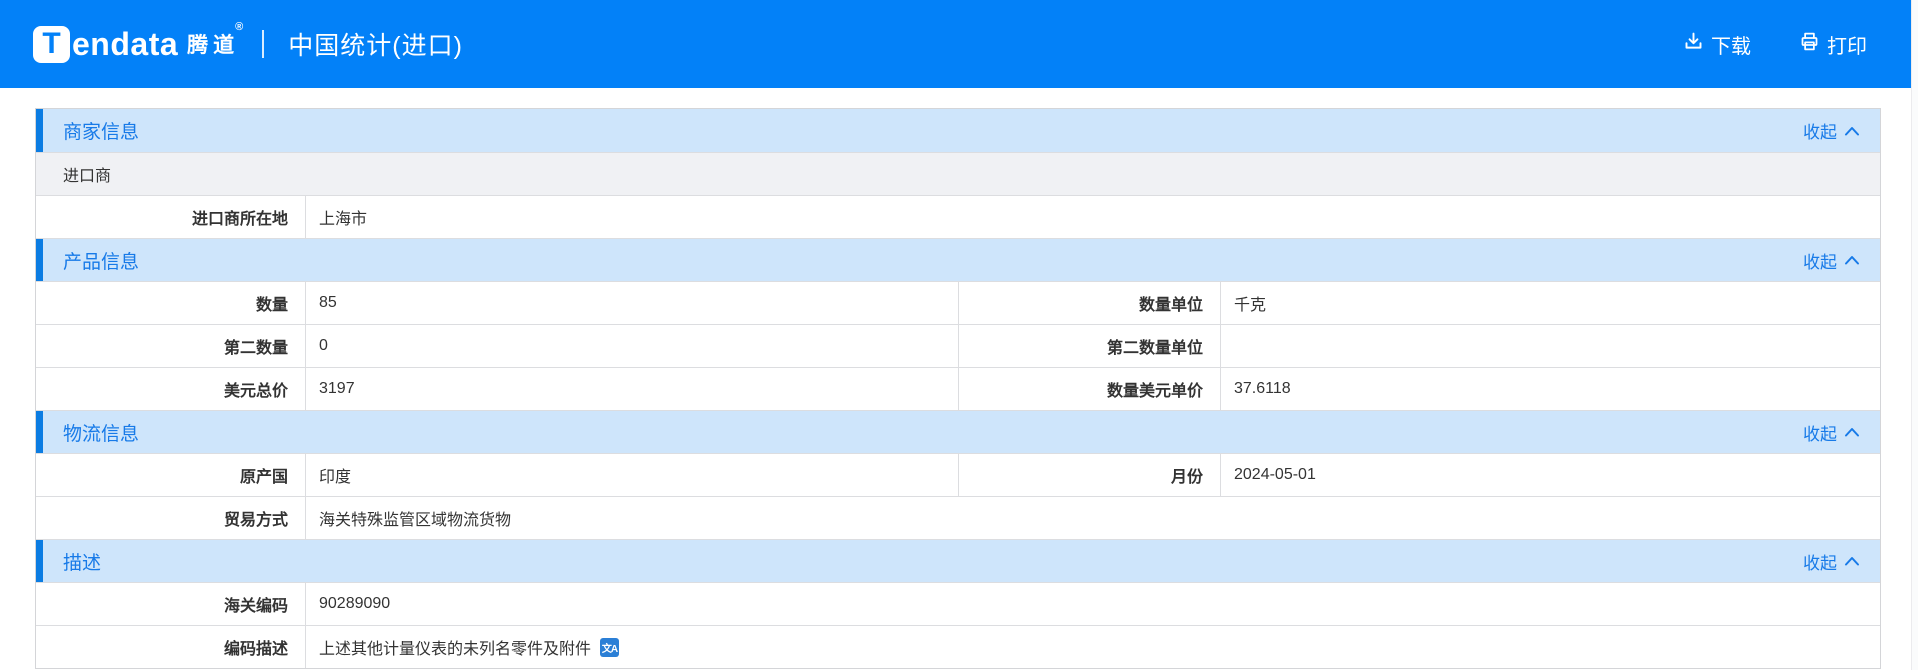 This screenshot has height=670, width=1918. Describe the element at coordinates (1089, 346) in the screenshot. I see `field-label: 第二数量单位` at that location.